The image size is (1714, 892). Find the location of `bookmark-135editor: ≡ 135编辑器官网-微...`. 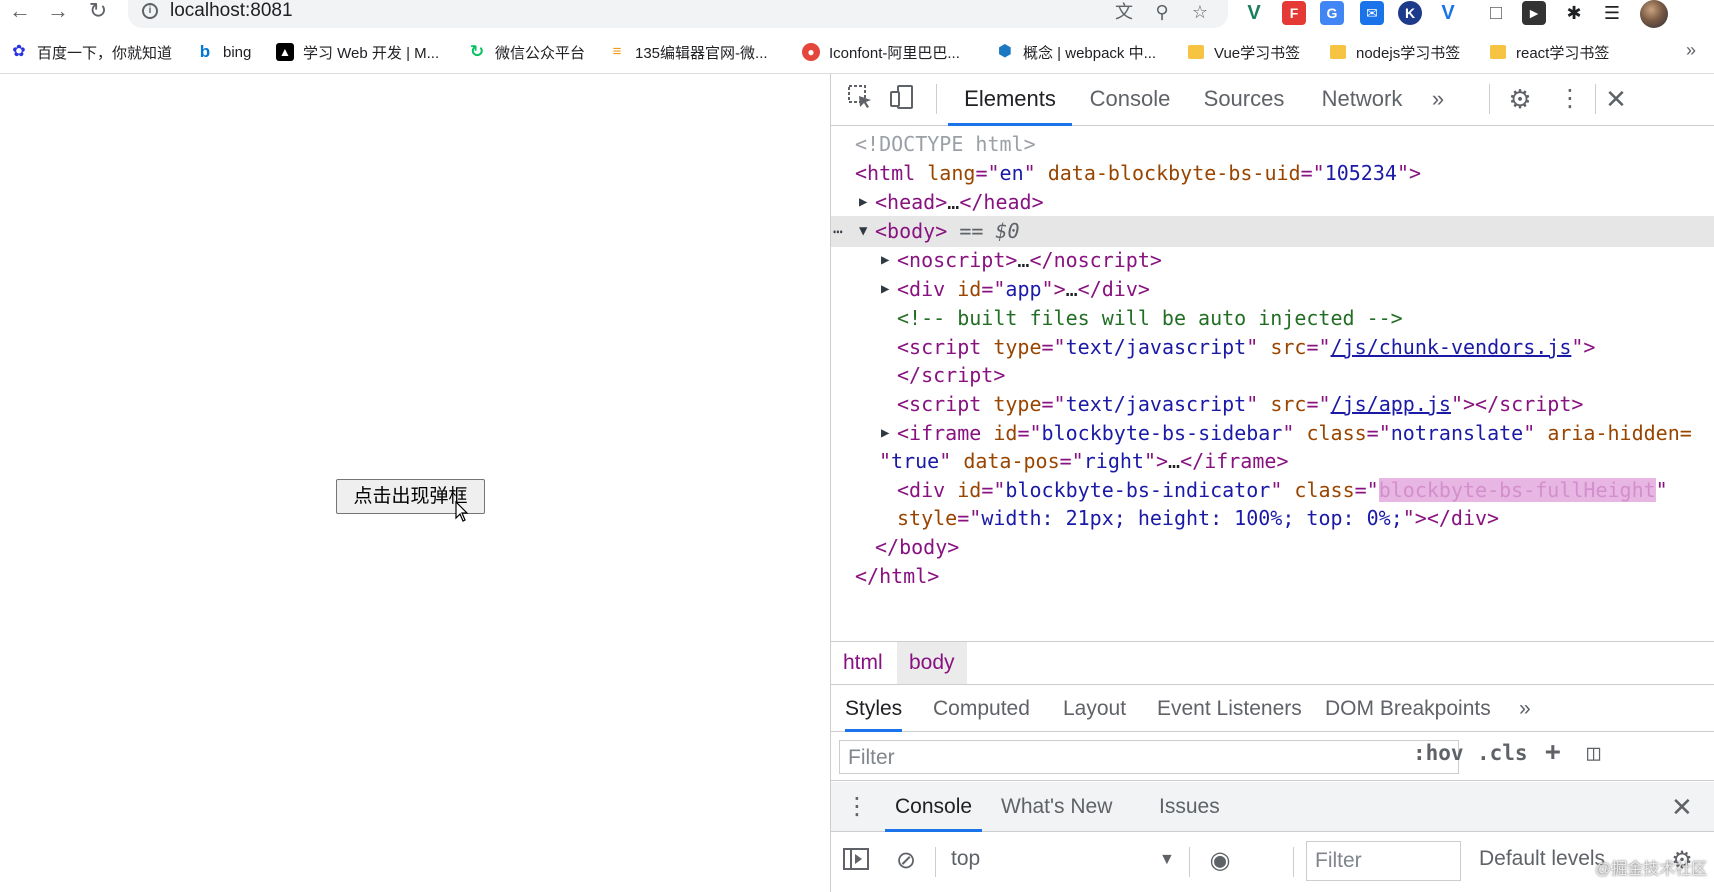

bookmark-135editor: ≡ 135编辑器官网-微... is located at coordinates (688, 52).